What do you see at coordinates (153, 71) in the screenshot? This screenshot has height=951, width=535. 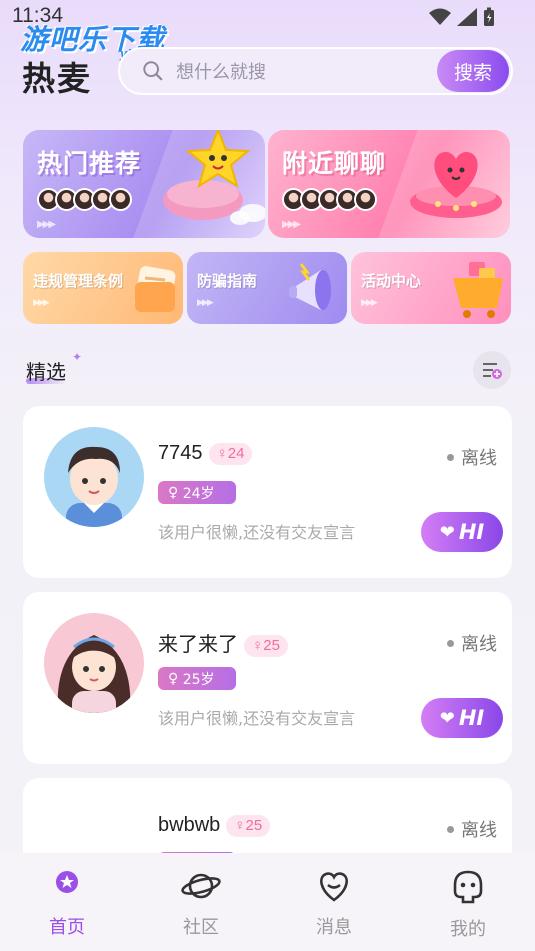 I see `search-icon` at bounding box center [153, 71].